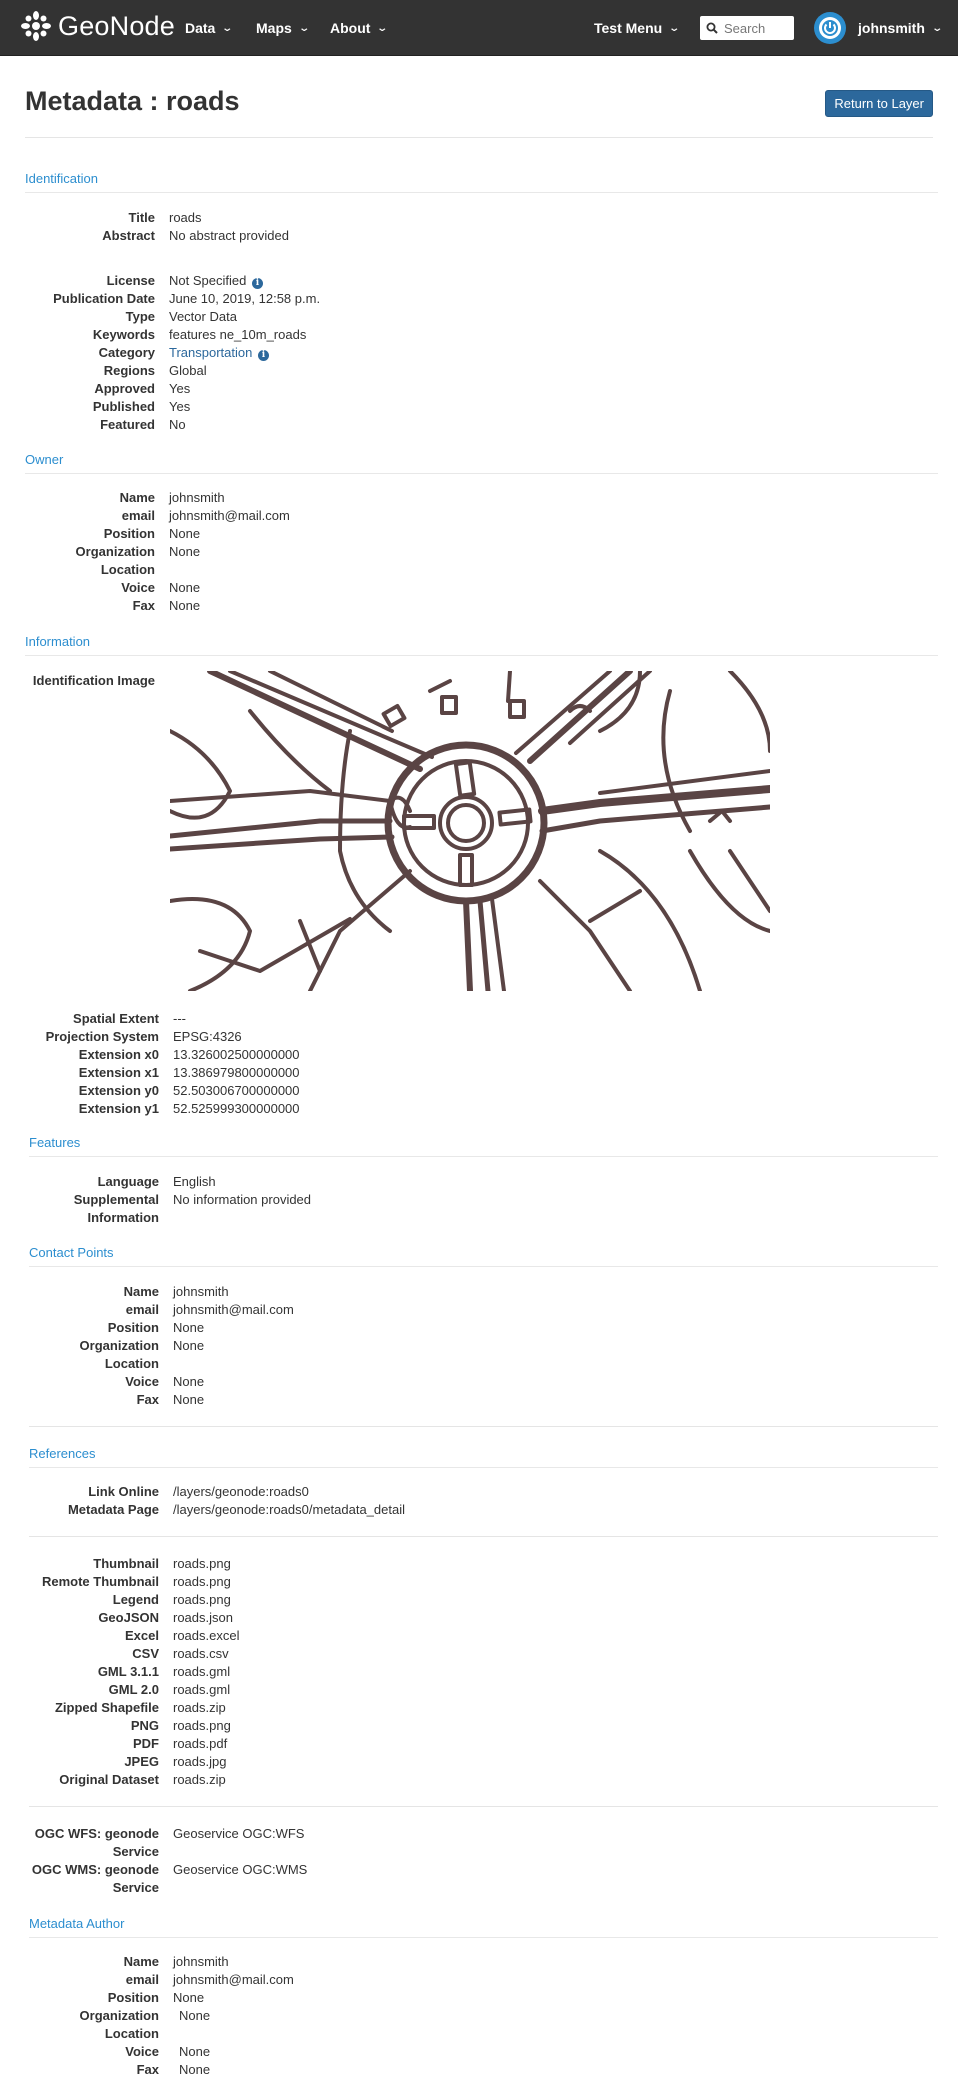 The height and width of the screenshot is (2088, 958). I want to click on field-label: Abstract, so click(128, 235).